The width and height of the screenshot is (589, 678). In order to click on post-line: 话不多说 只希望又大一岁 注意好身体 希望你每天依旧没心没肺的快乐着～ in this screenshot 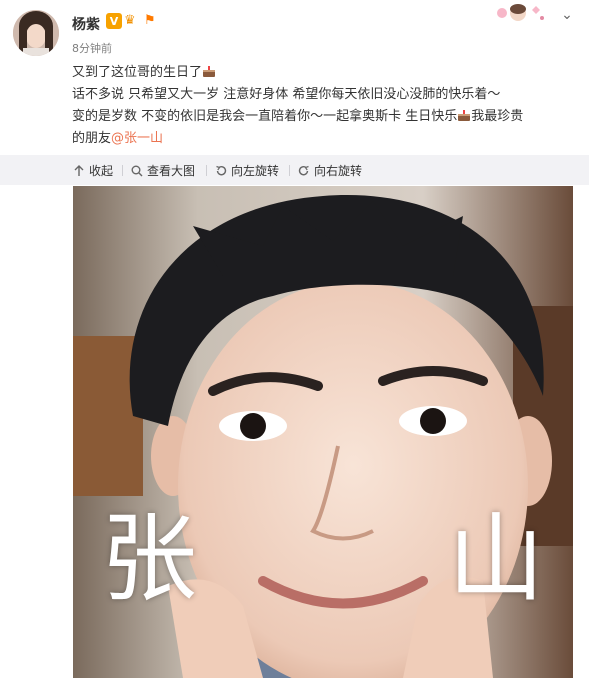, I will do `click(286, 94)`.